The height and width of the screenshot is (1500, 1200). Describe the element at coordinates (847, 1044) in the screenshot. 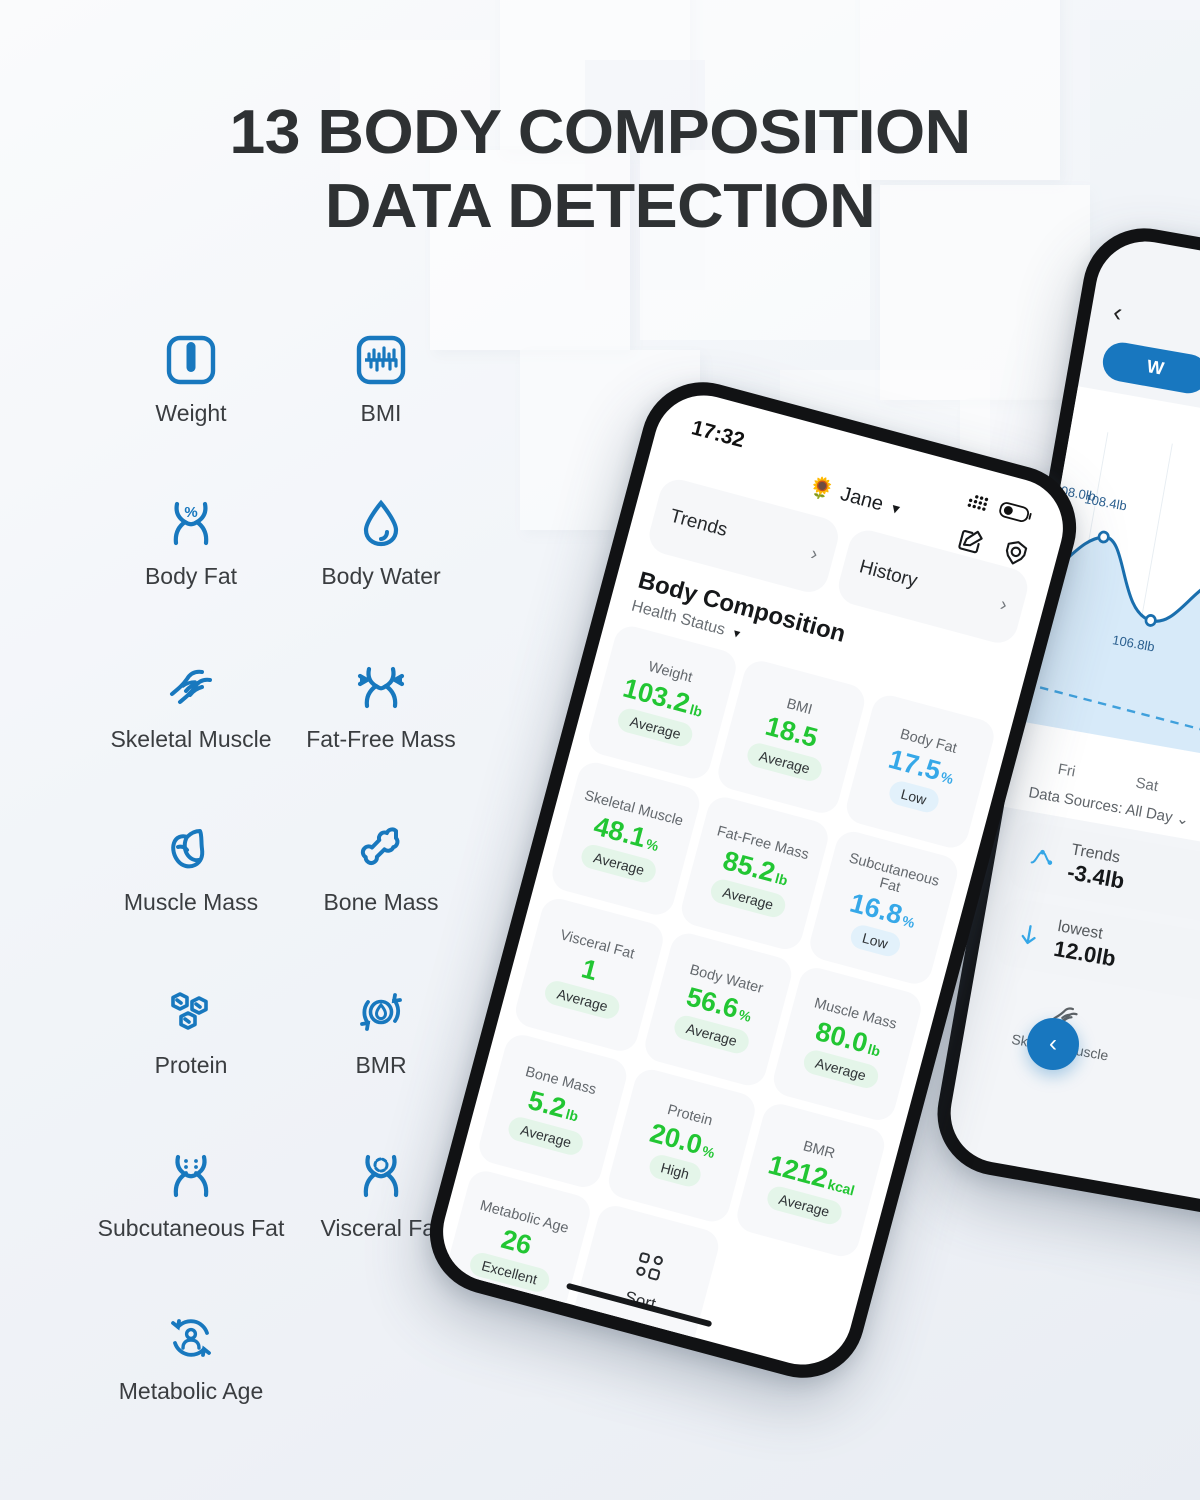

I see `metric-card-muscle-mass: Muscle Mass 80.0lb Average` at that location.